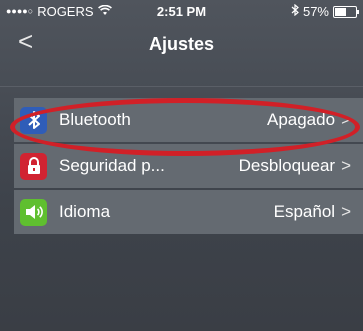 Image resolution: width=363 pixels, height=331 pixels. I want to click on settings-row-value: Español, so click(304, 211).